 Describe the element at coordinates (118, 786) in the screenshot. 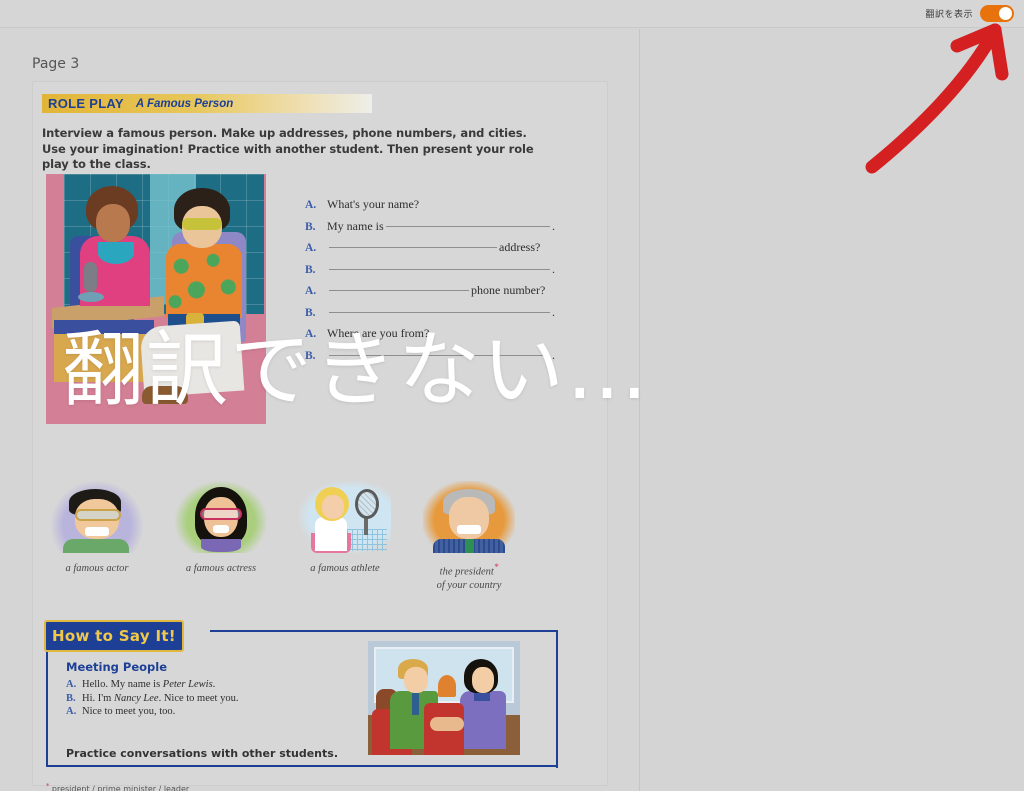

I see `footnote: * president / prime minister / leader` at that location.